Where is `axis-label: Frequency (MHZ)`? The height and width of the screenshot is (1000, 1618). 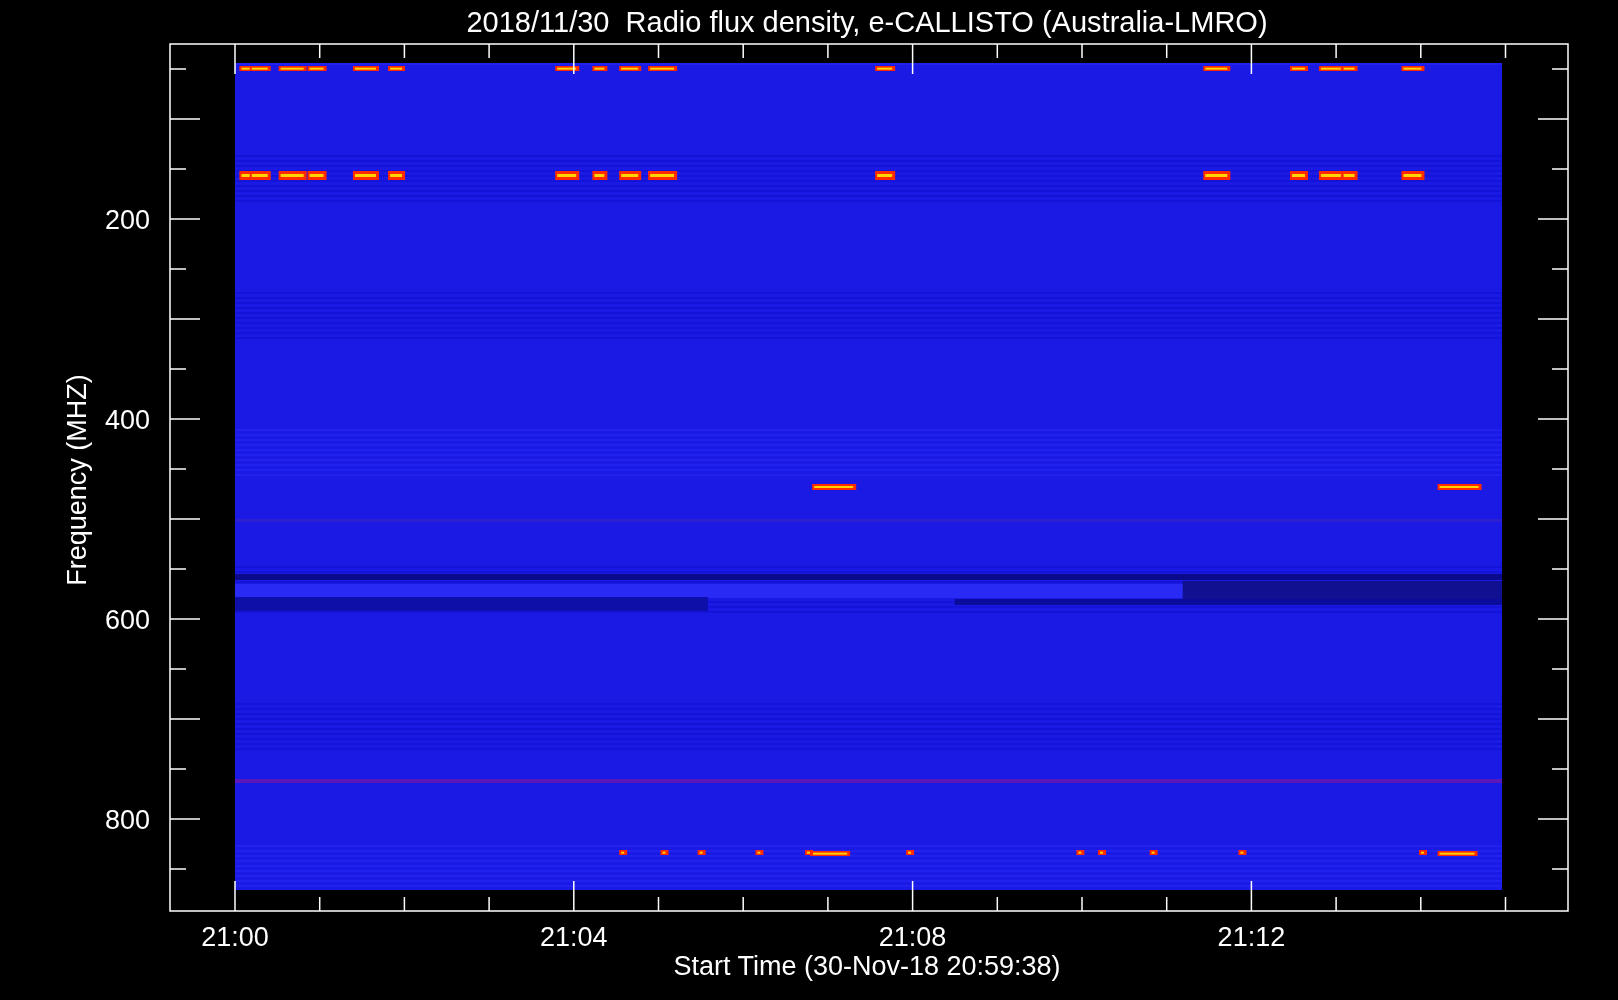
axis-label: Frequency (MHZ) is located at coordinates (77, 480).